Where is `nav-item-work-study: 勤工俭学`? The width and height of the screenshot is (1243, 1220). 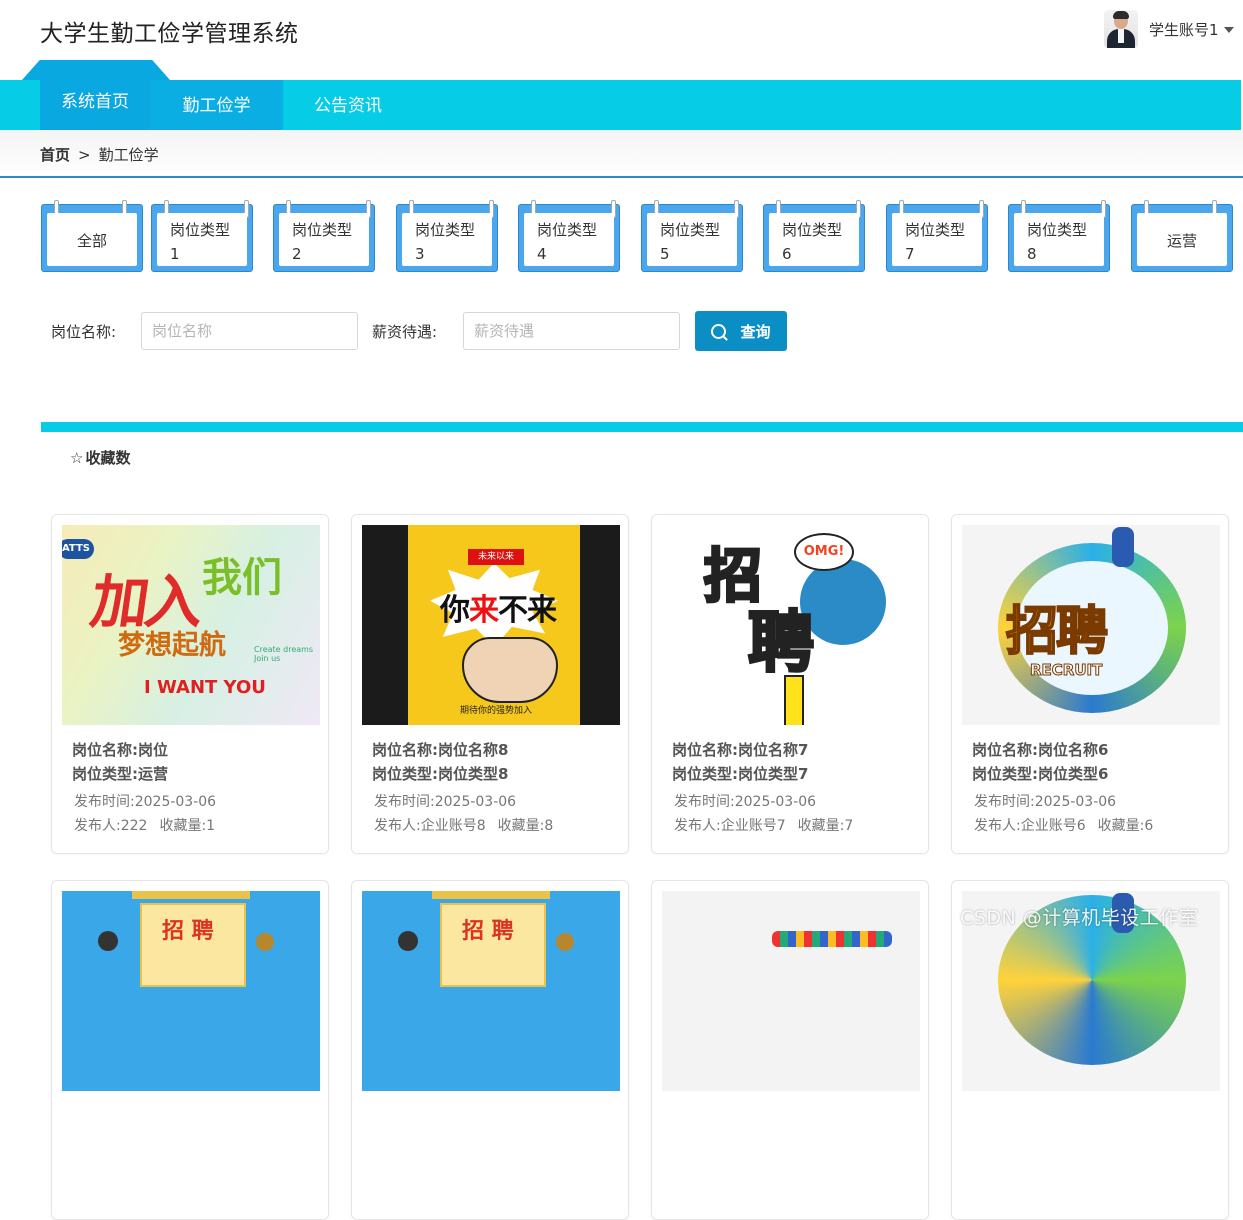 nav-item-work-study: 勤工俭学 is located at coordinates (216, 105).